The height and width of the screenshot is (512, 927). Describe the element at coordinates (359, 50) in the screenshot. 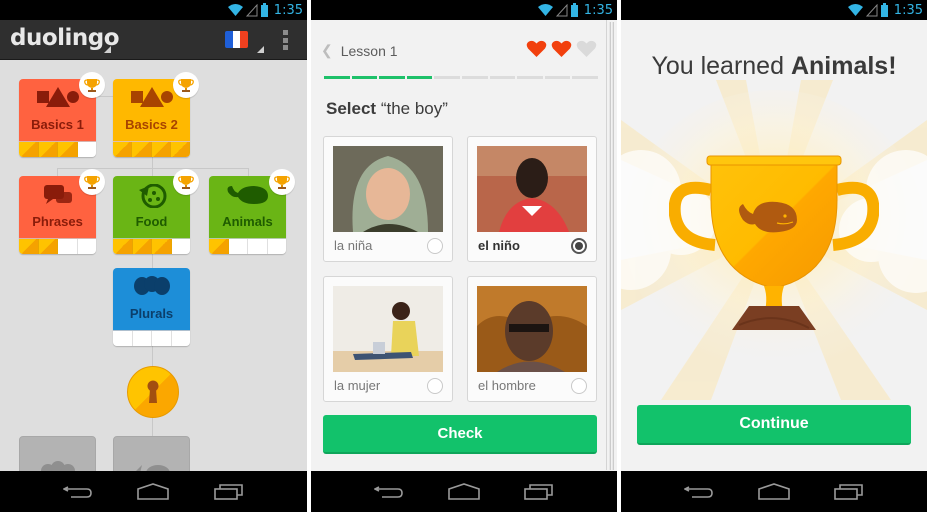

I see `lesson-back-button: ❮ Lesson 1` at that location.